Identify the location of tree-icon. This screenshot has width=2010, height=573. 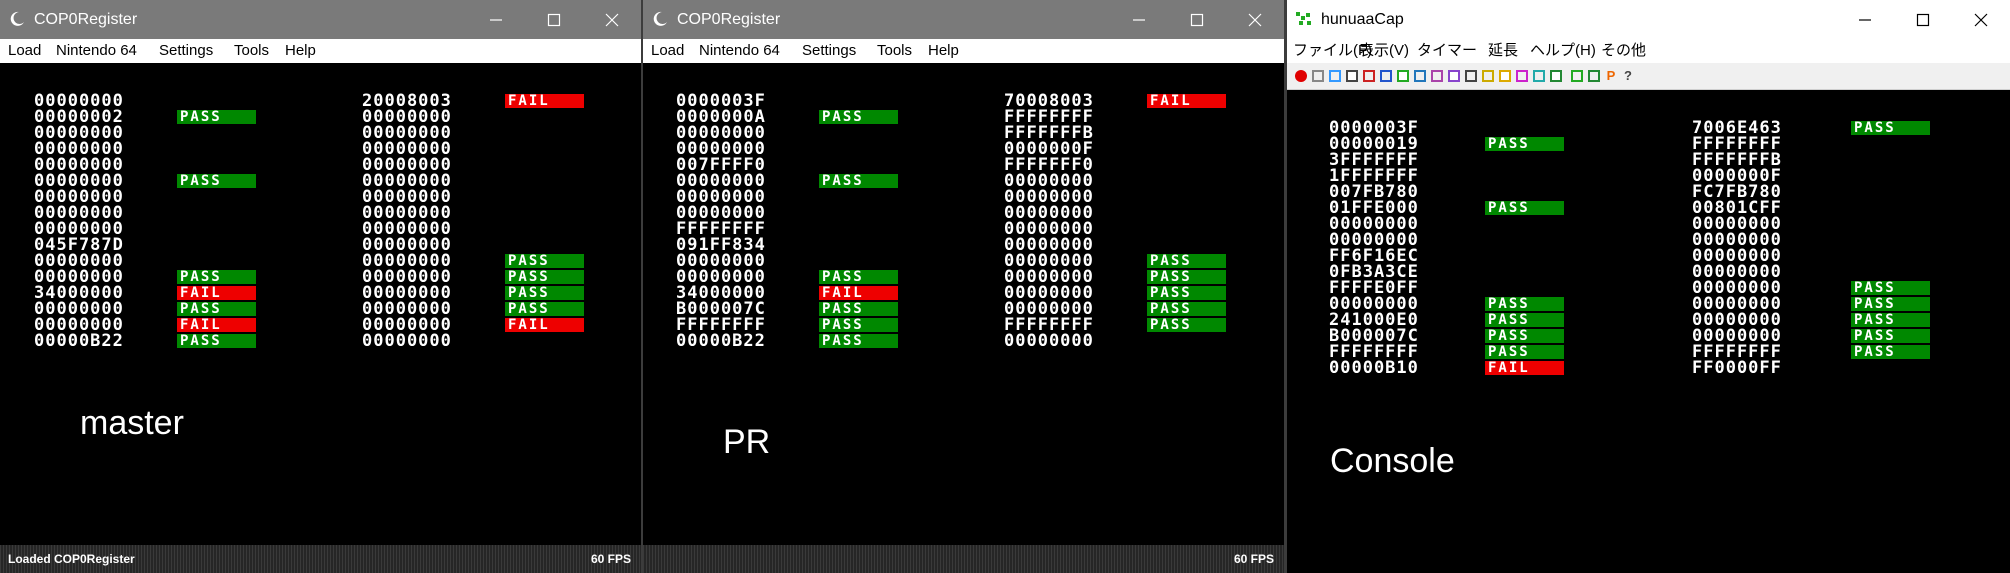
(1556, 76).